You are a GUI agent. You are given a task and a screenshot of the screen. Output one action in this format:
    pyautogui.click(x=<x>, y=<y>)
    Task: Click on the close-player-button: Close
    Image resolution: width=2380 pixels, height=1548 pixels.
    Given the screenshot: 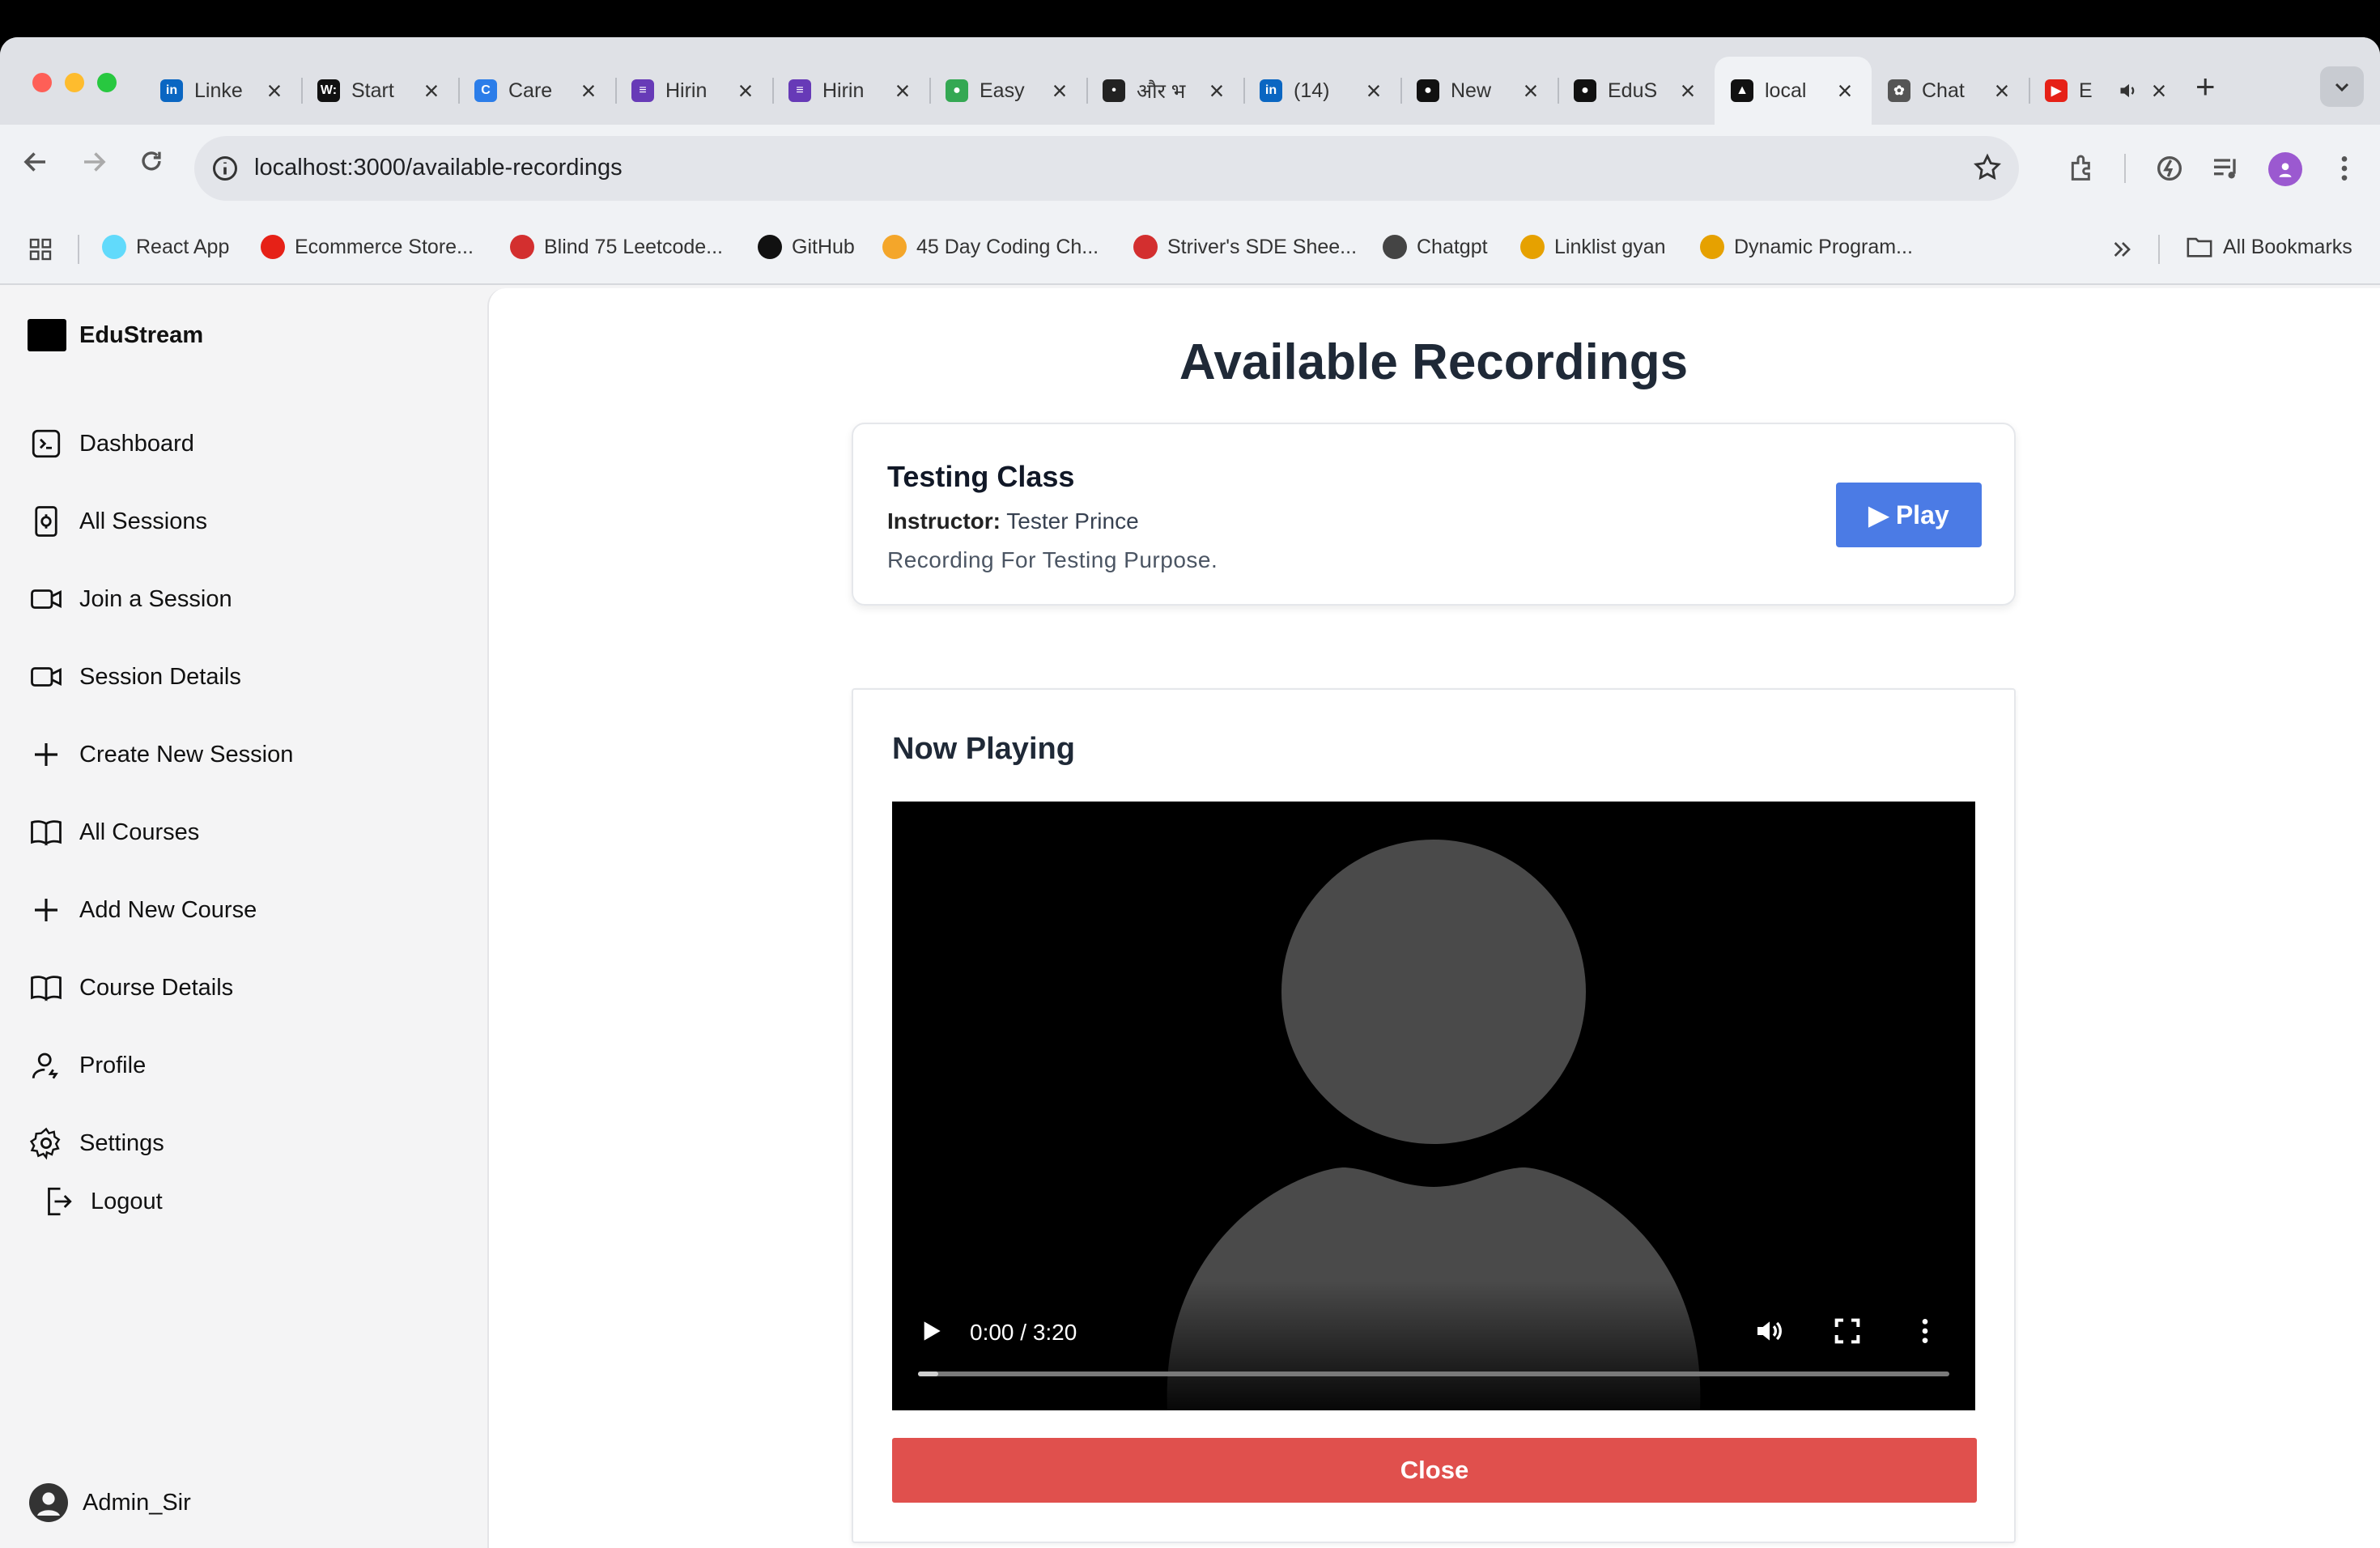 What is the action you would take?
    pyautogui.click(x=1434, y=1471)
    